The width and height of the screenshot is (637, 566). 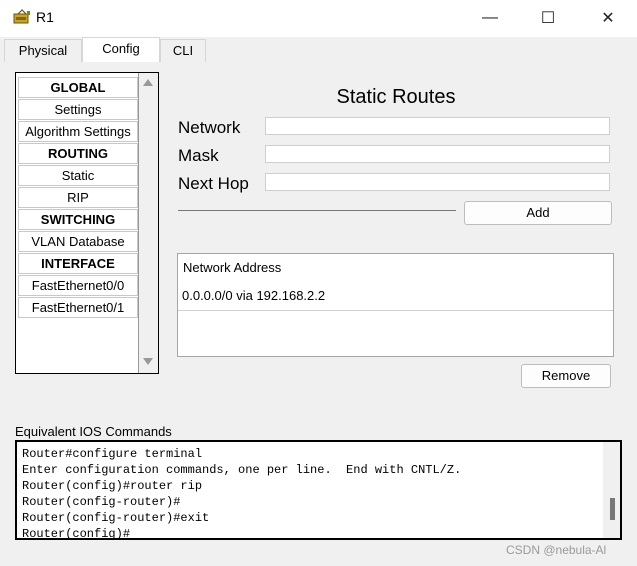 What do you see at coordinates (232, 267) in the screenshot?
I see `routes-table-header: Network Address` at bounding box center [232, 267].